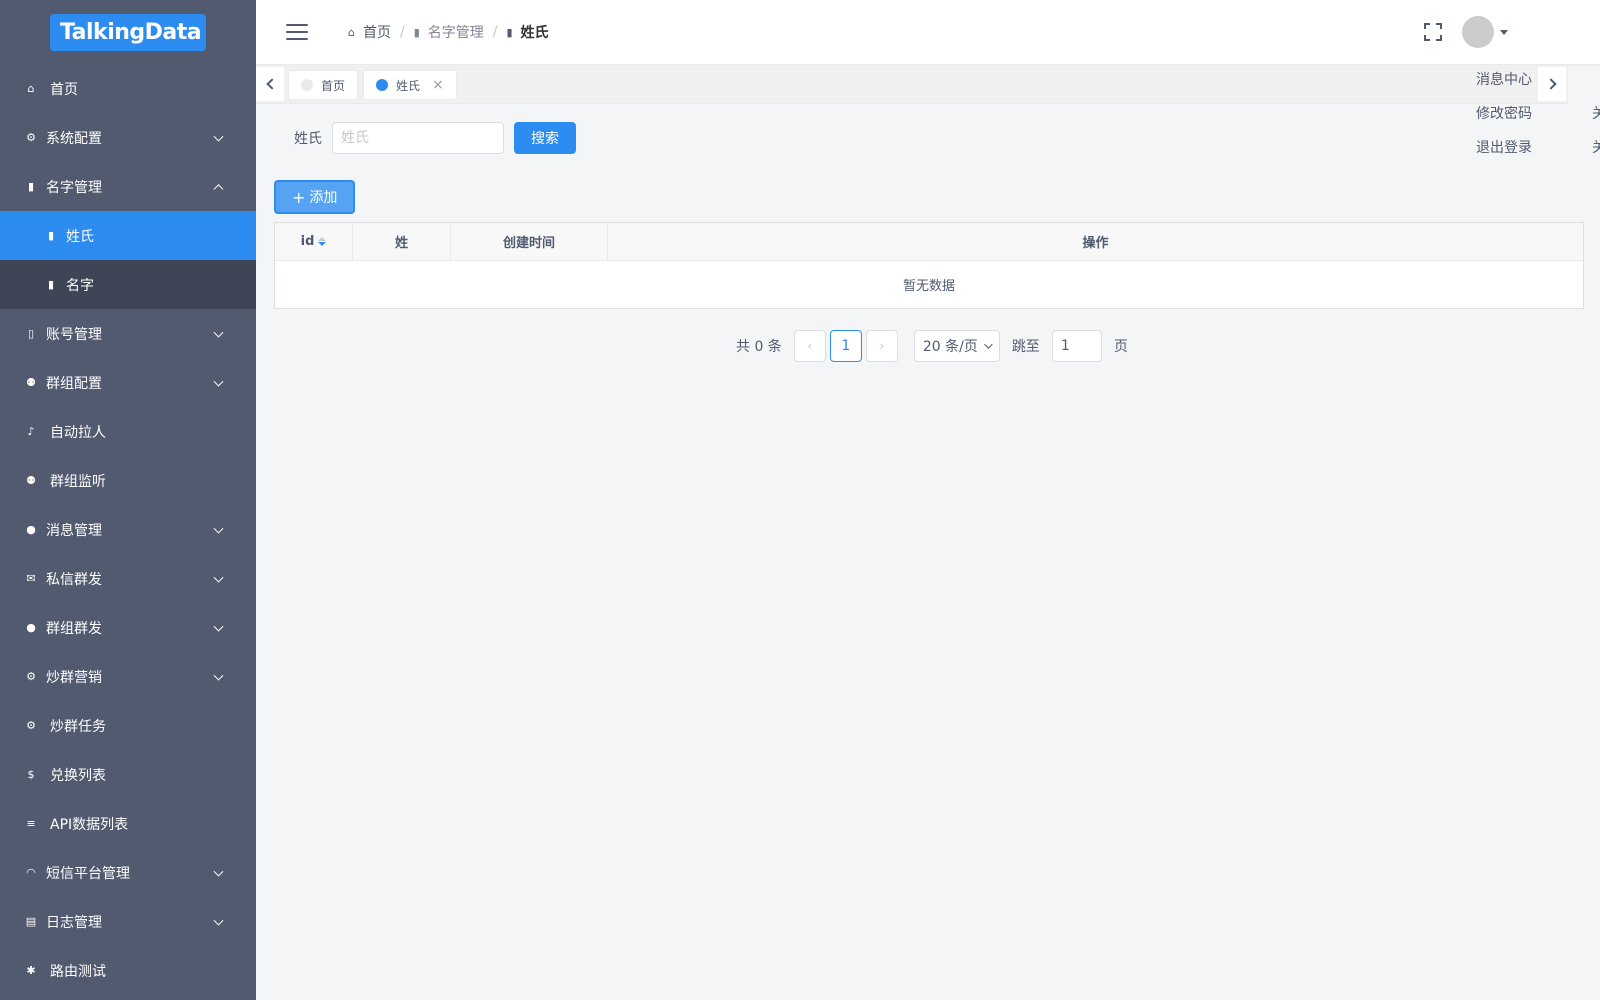  I want to click on column-label: 操作, so click(1095, 243).